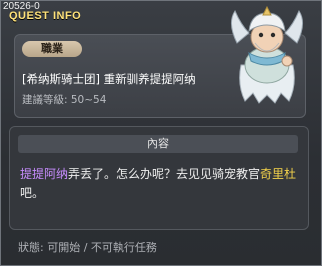 This screenshot has width=322, height=266. What do you see at coordinates (158, 144) in the screenshot?
I see `content-header: 內容` at bounding box center [158, 144].